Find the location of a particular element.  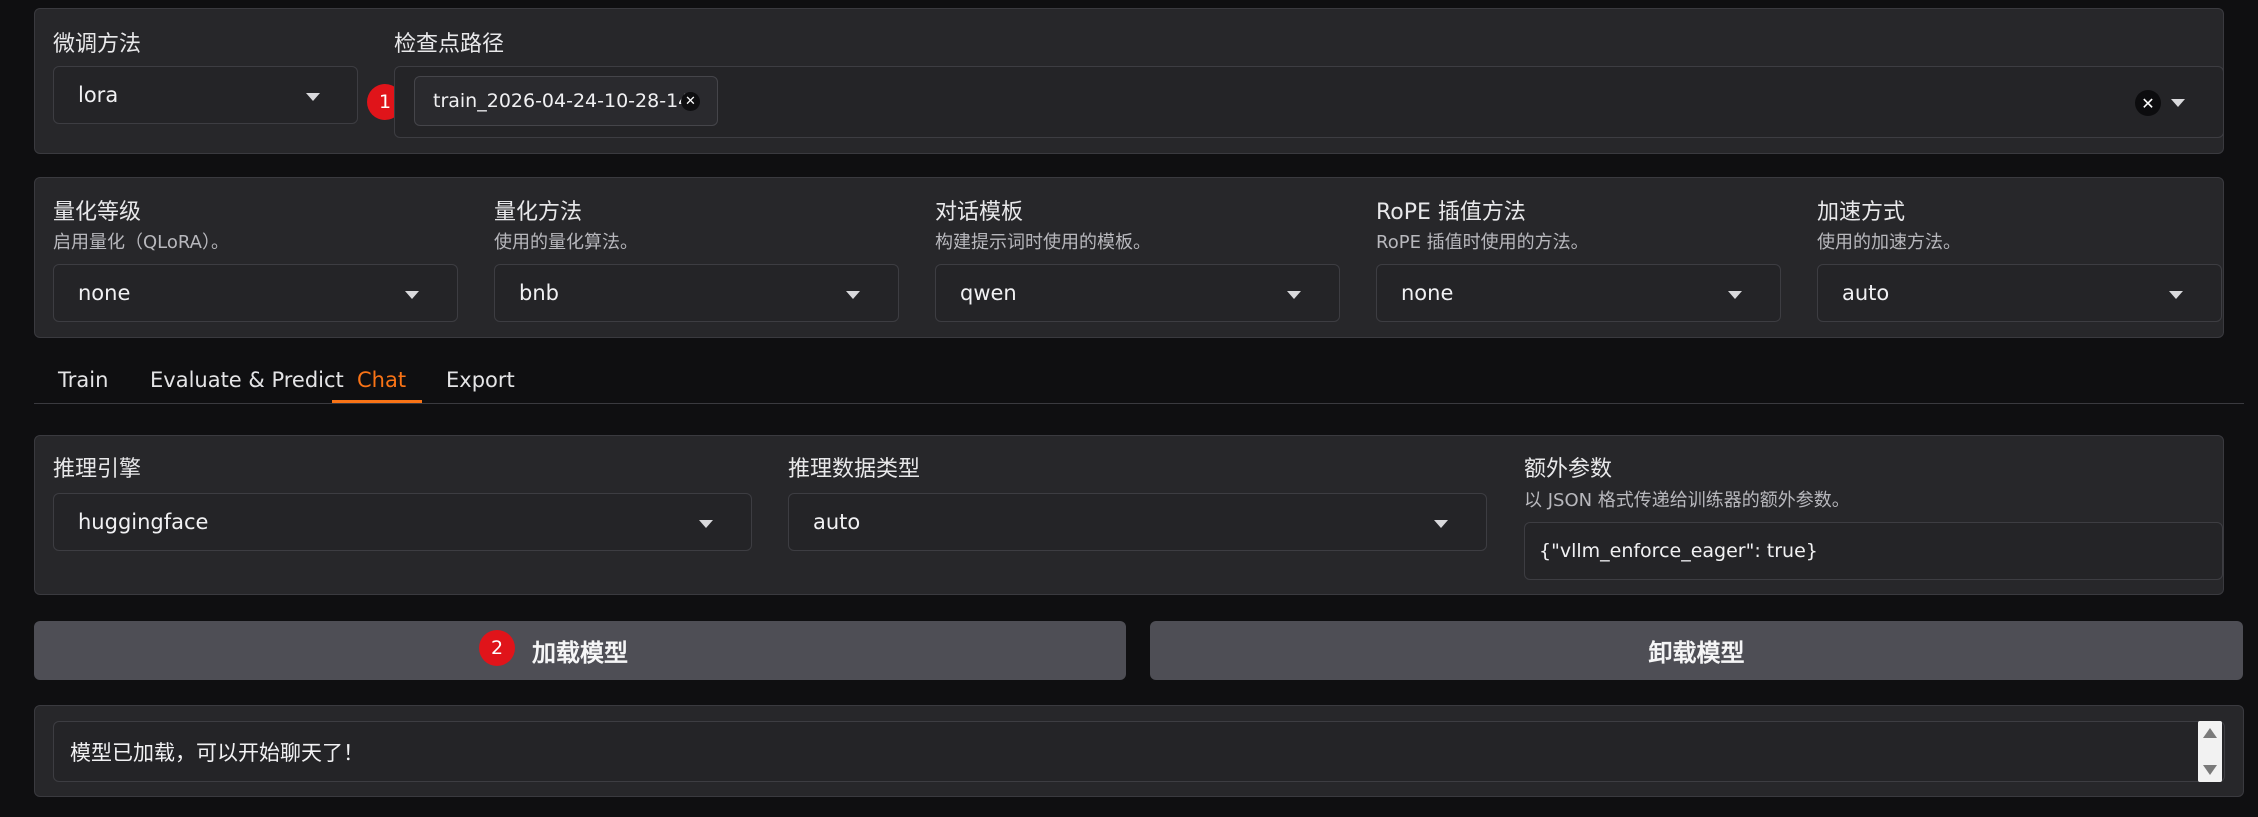

tab-evaluate: Evaluate & Predict is located at coordinates (247, 380).